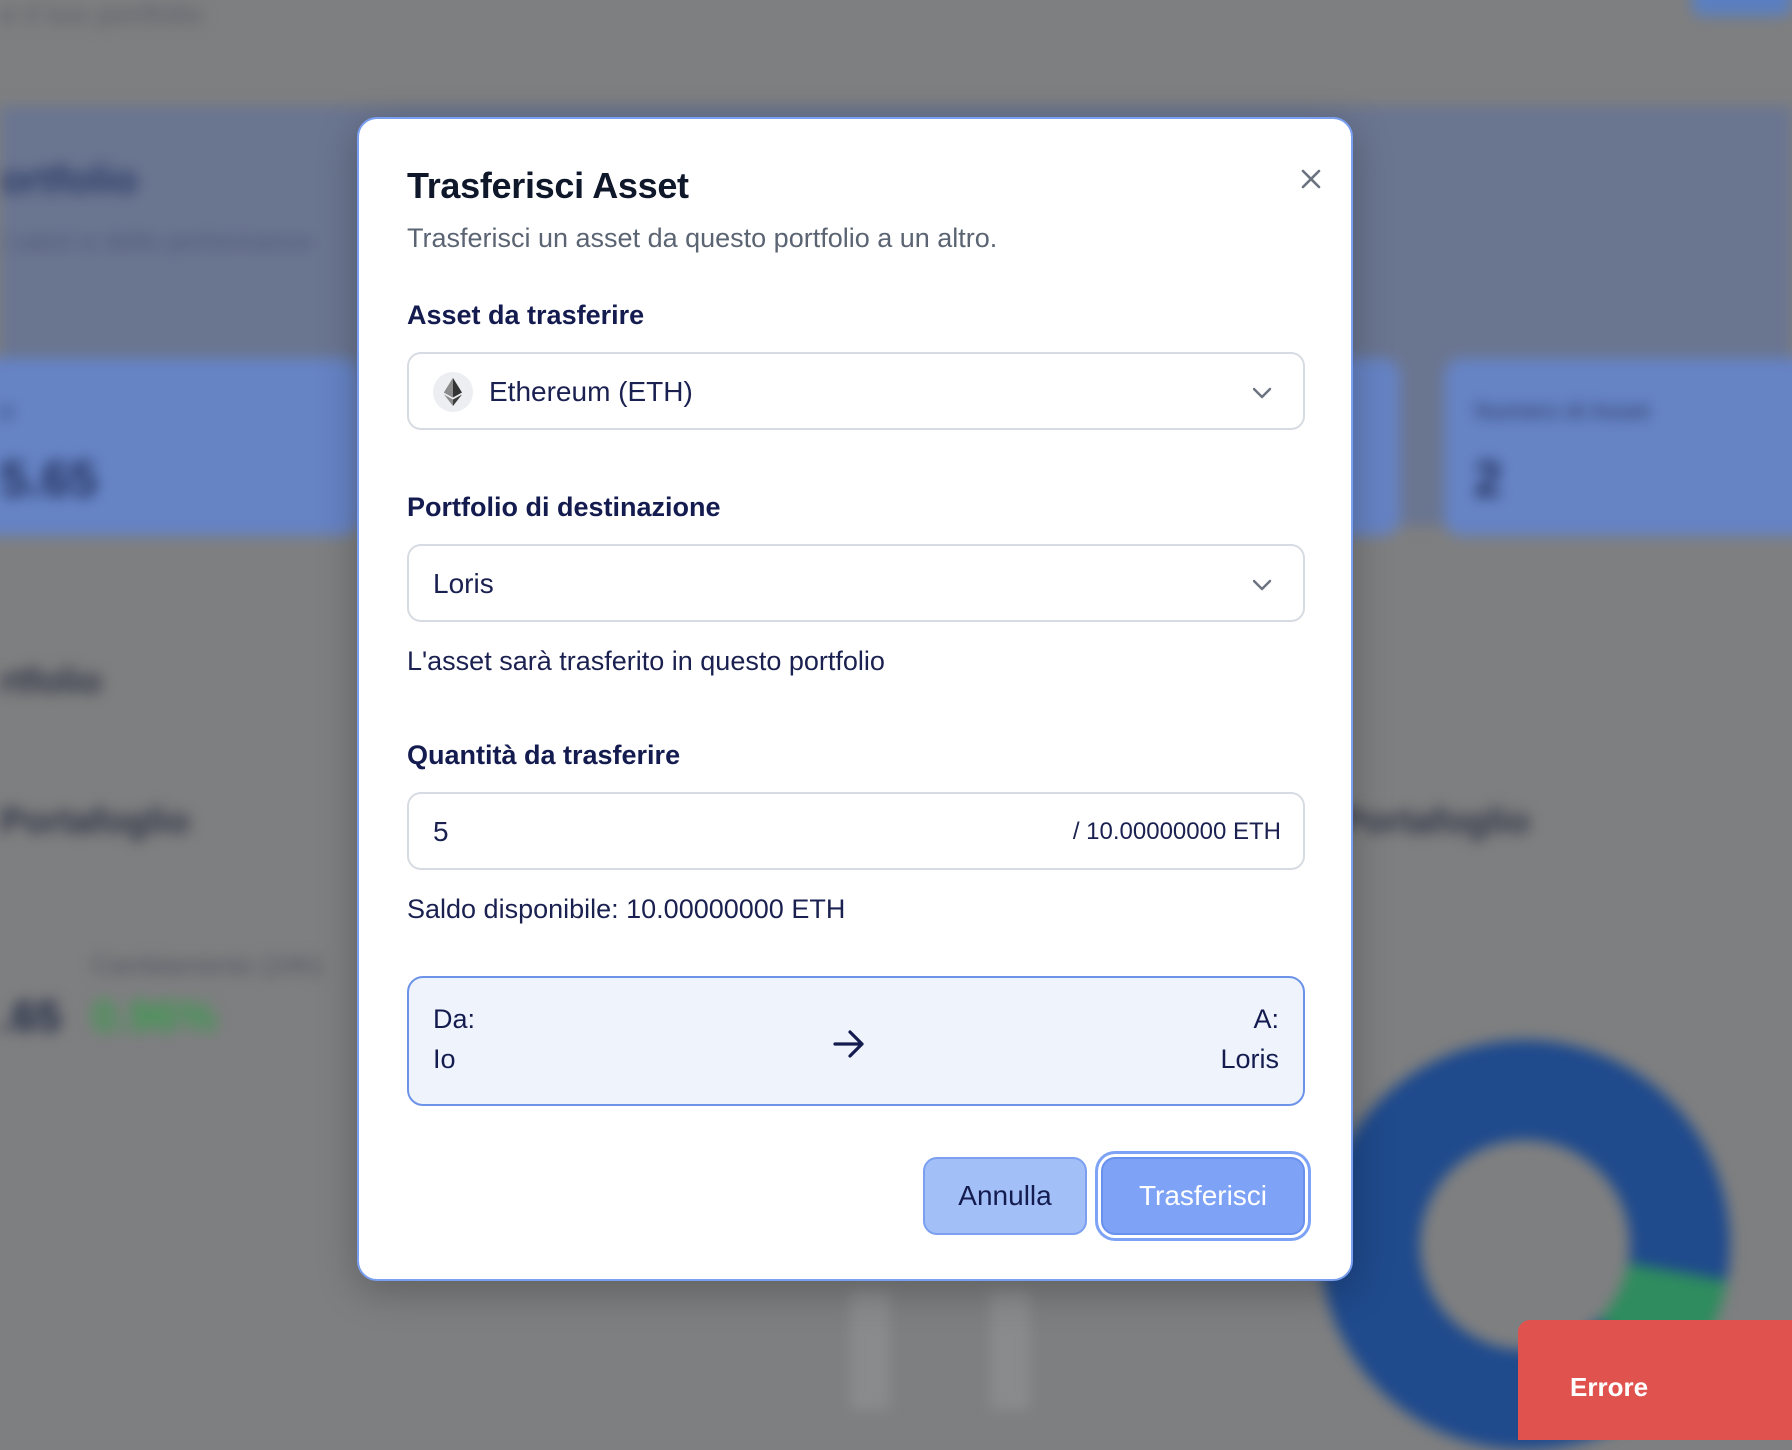  I want to click on bg-band-title: ortfolio, so click(69, 180).